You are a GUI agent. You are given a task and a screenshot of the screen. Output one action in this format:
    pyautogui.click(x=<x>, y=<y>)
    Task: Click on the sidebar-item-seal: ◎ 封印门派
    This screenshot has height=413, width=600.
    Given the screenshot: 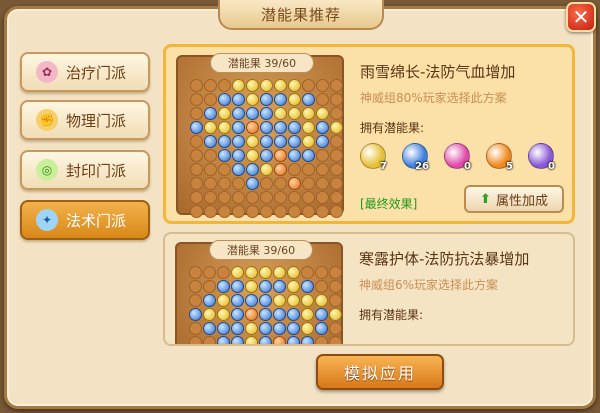 What is the action you would take?
    pyautogui.click(x=85, y=170)
    